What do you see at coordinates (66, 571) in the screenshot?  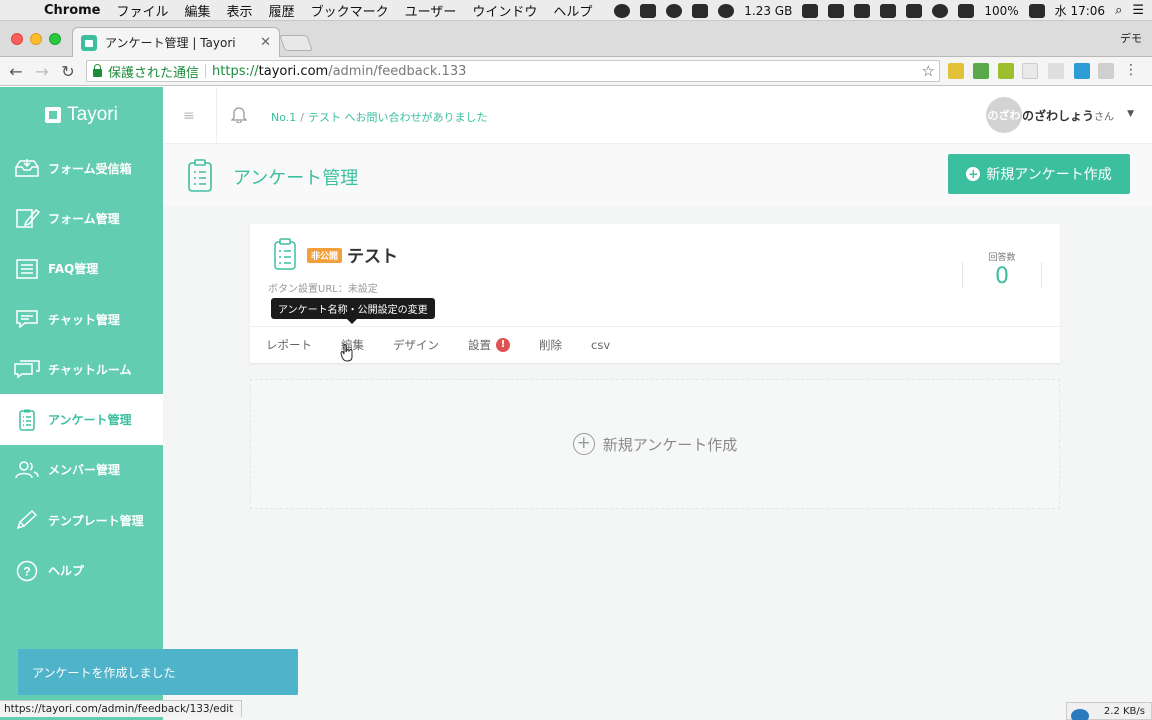 I see `sidebar-item-label: ヘルプ` at bounding box center [66, 571].